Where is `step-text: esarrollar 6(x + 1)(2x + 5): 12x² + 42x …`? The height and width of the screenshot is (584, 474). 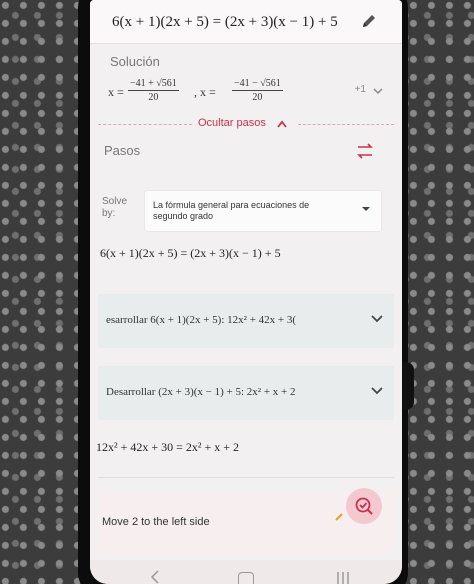 step-text: esarrollar 6(x + 1)(2x + 5): 12x² + 42x … is located at coordinates (201, 320).